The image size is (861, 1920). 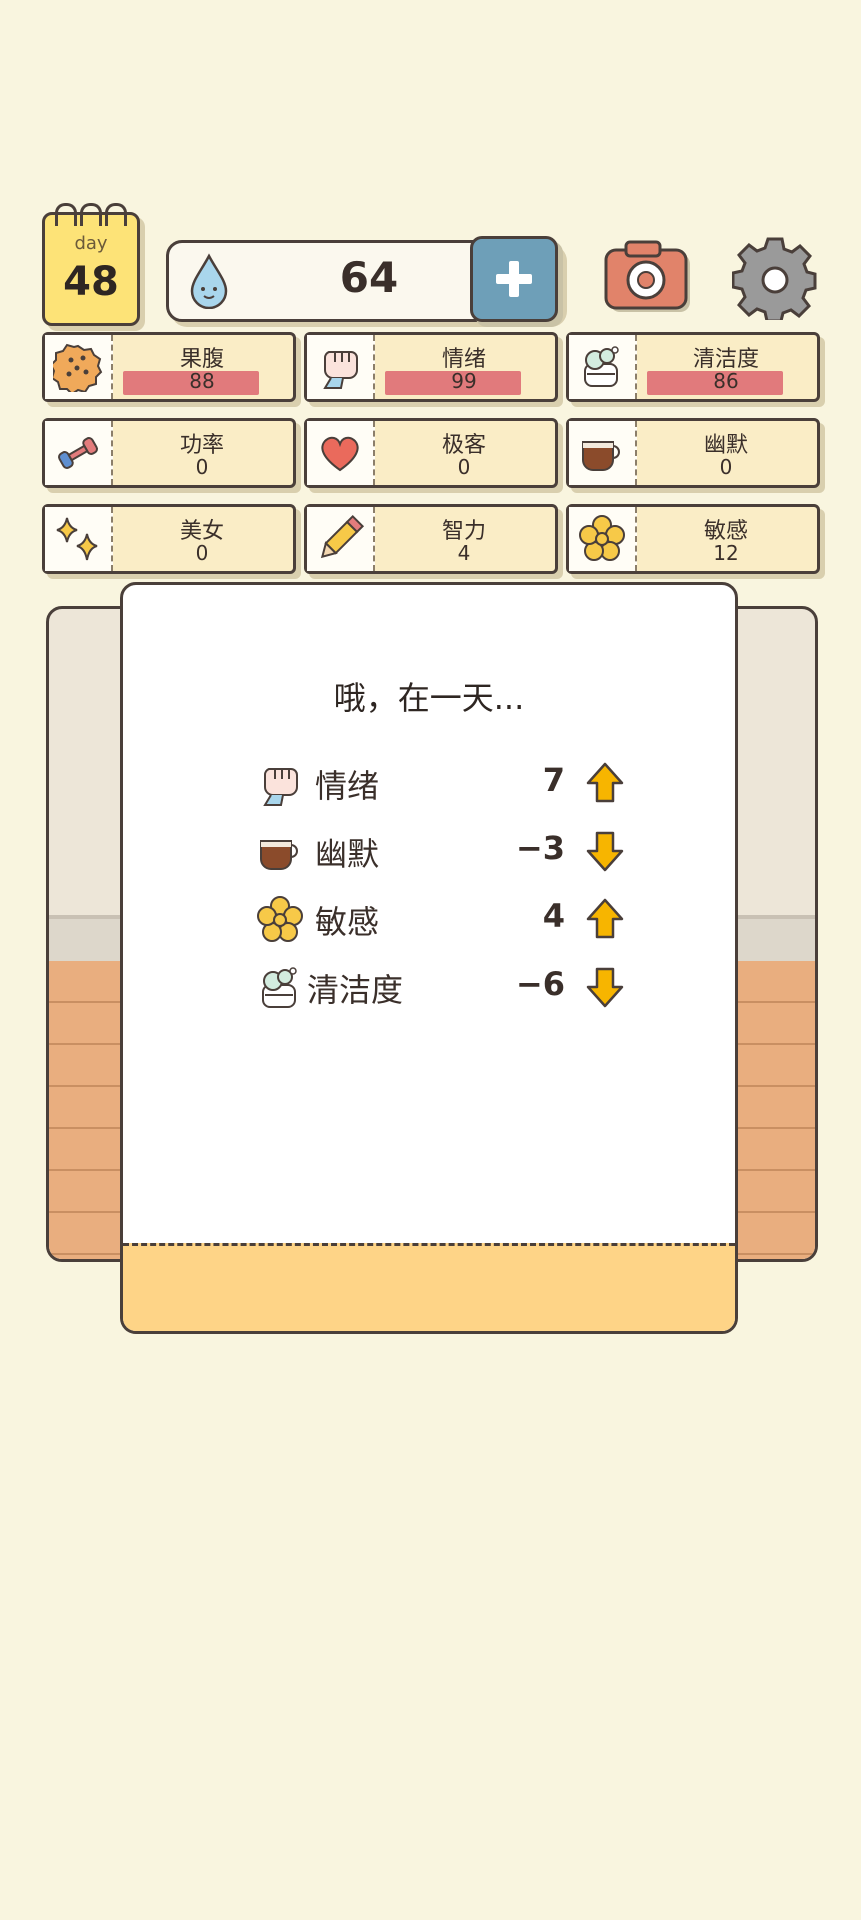 What do you see at coordinates (431, 539) in the screenshot?
I see `stat-card-intelligence: 智力 4` at bounding box center [431, 539].